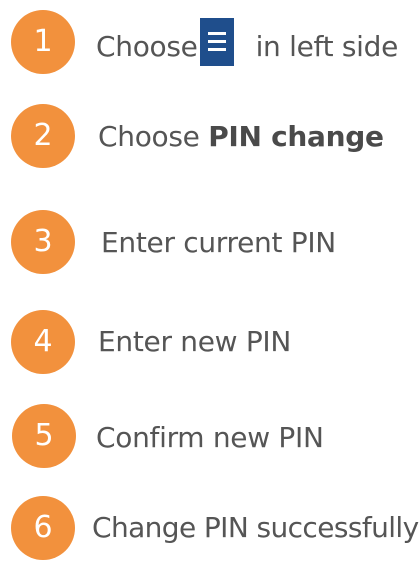  I want to click on step-text-before: Choose, so click(147, 46).